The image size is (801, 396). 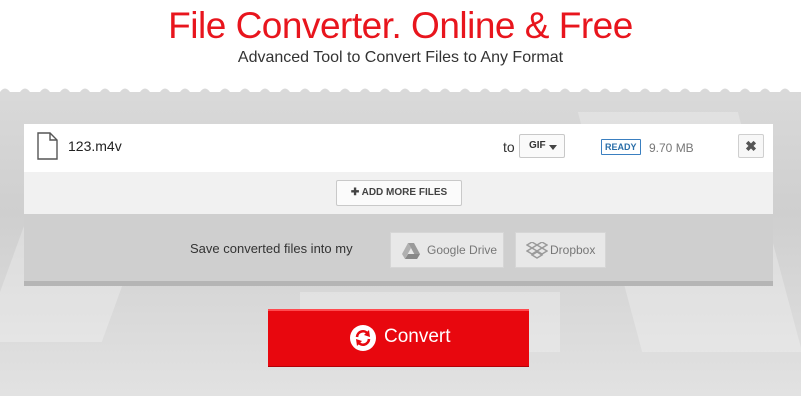 I want to click on add-more-files-button: ✚ ADD MORE FILES, so click(x=399, y=193).